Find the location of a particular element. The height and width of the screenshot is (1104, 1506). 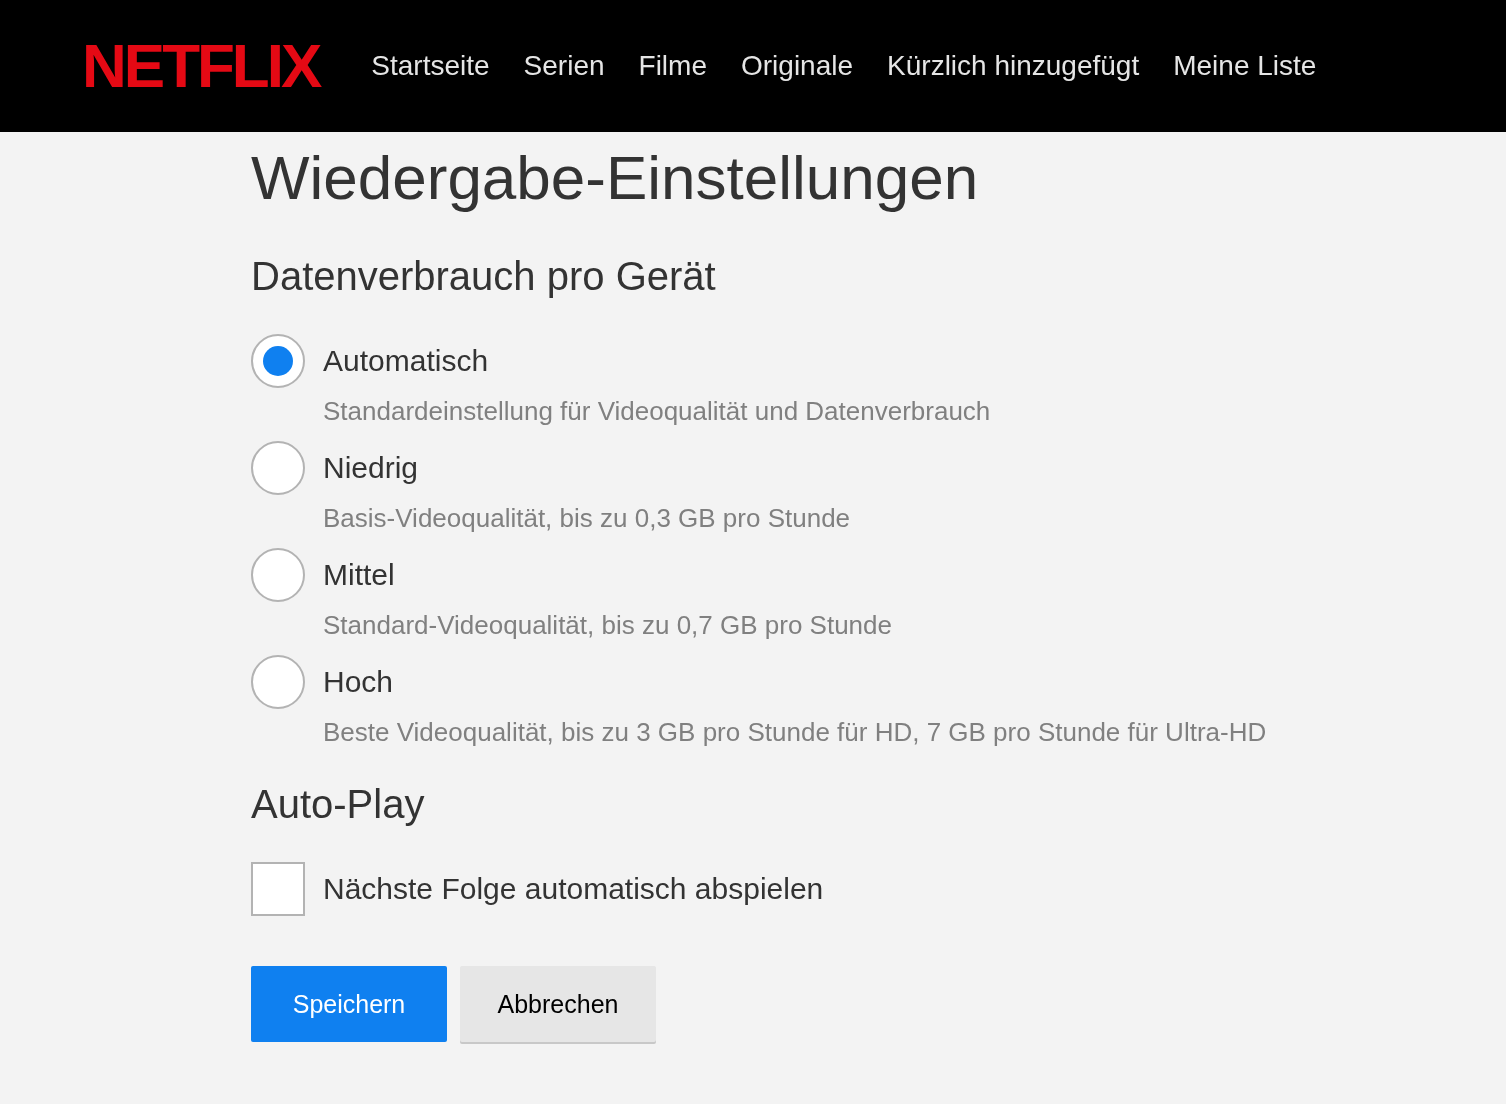

option-label: Hoch is located at coordinates (358, 682).